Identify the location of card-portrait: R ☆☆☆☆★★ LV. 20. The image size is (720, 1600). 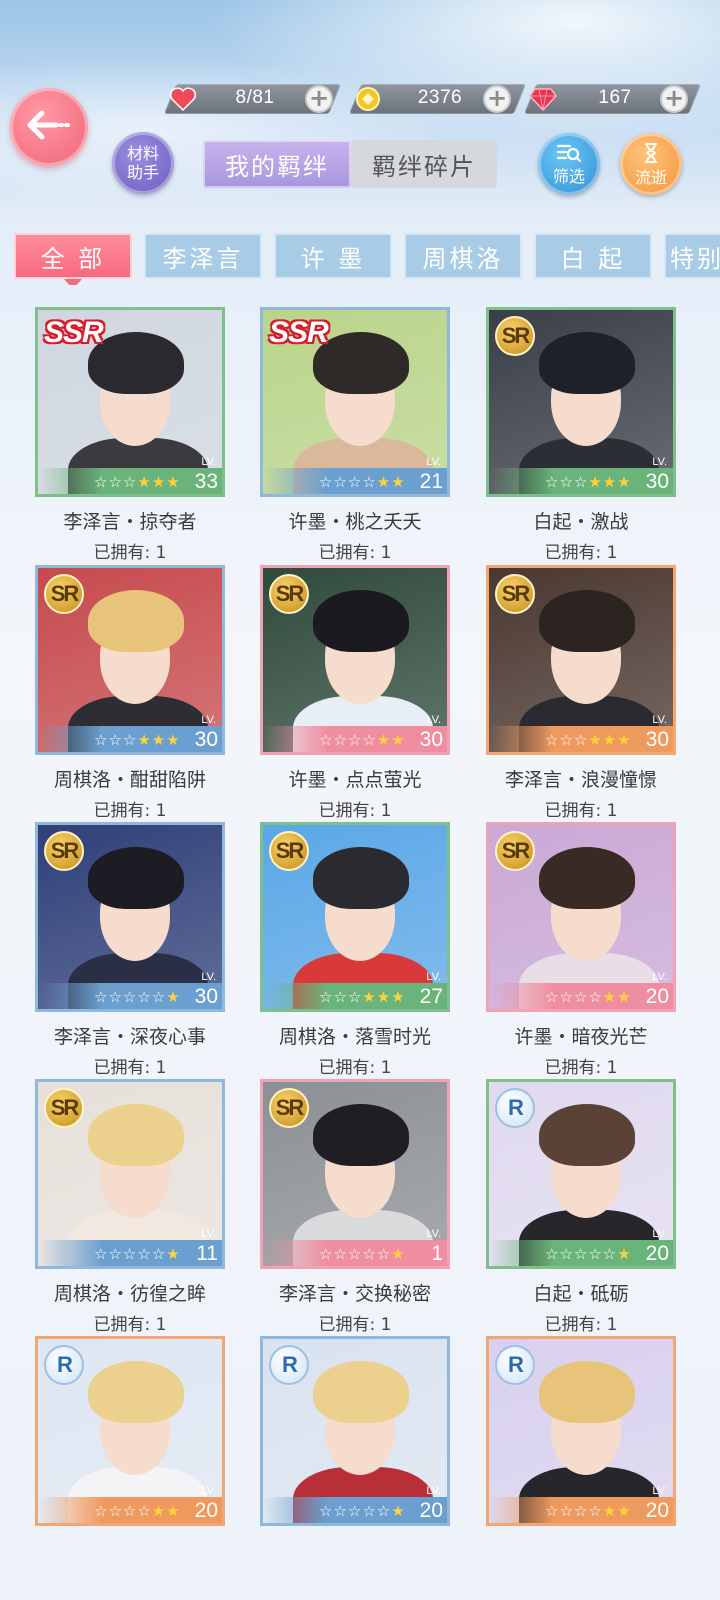
(581, 1431).